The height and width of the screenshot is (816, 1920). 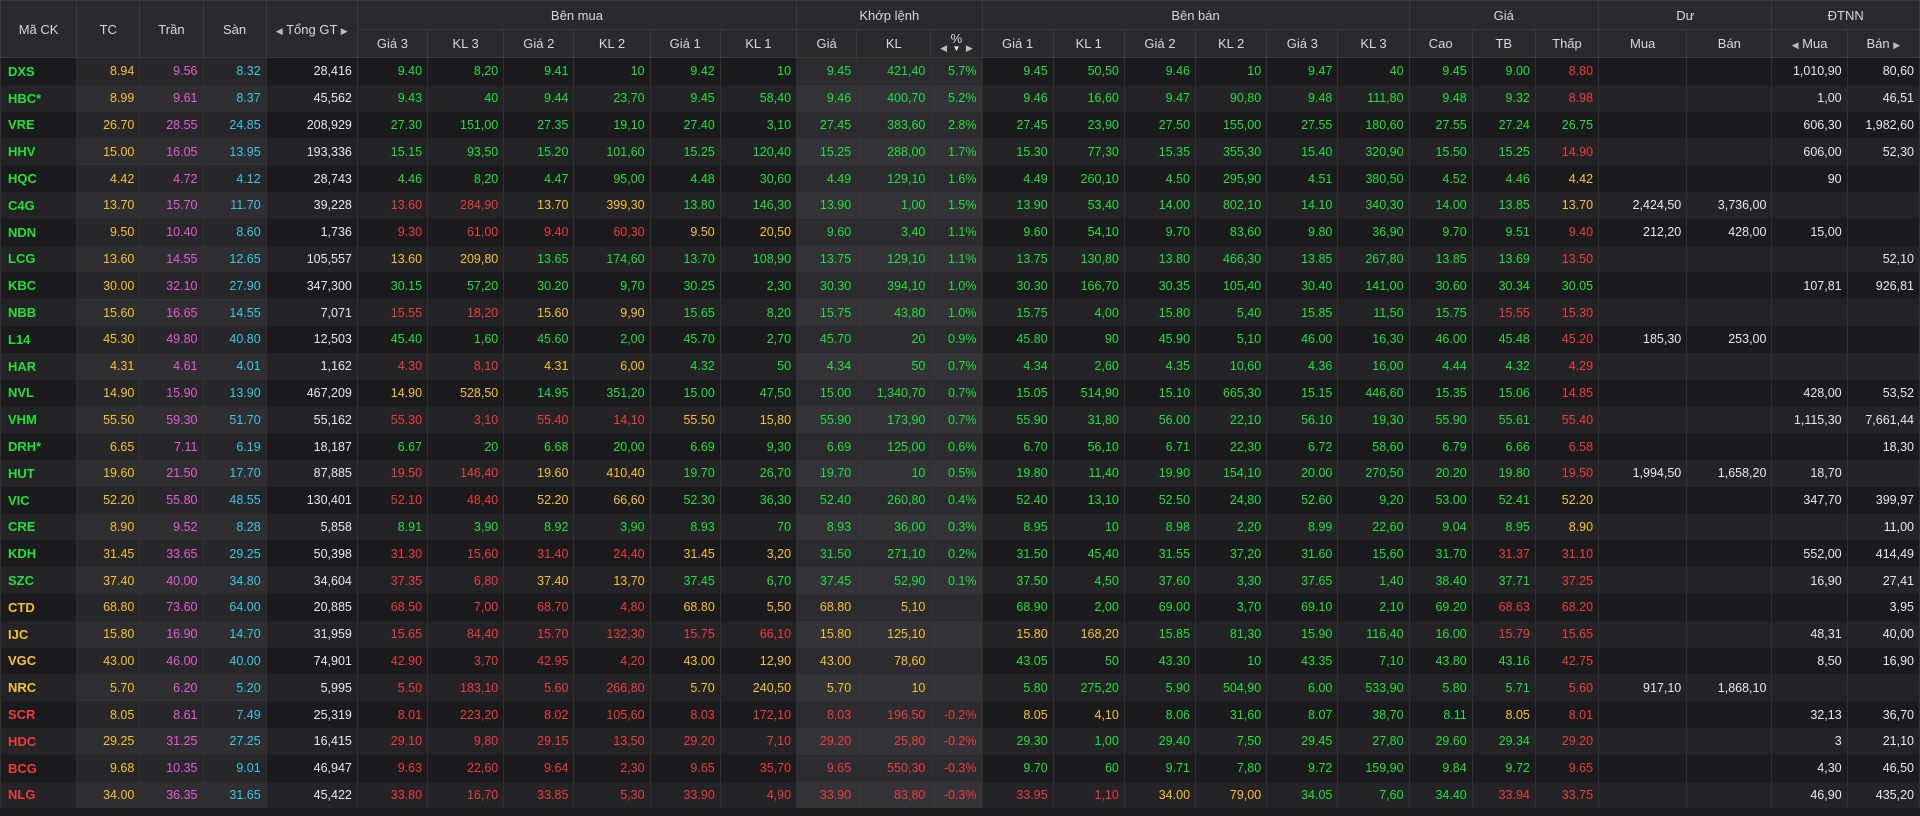 What do you see at coordinates (39, 580) in the screenshot?
I see `symbol-cell: SZC` at bounding box center [39, 580].